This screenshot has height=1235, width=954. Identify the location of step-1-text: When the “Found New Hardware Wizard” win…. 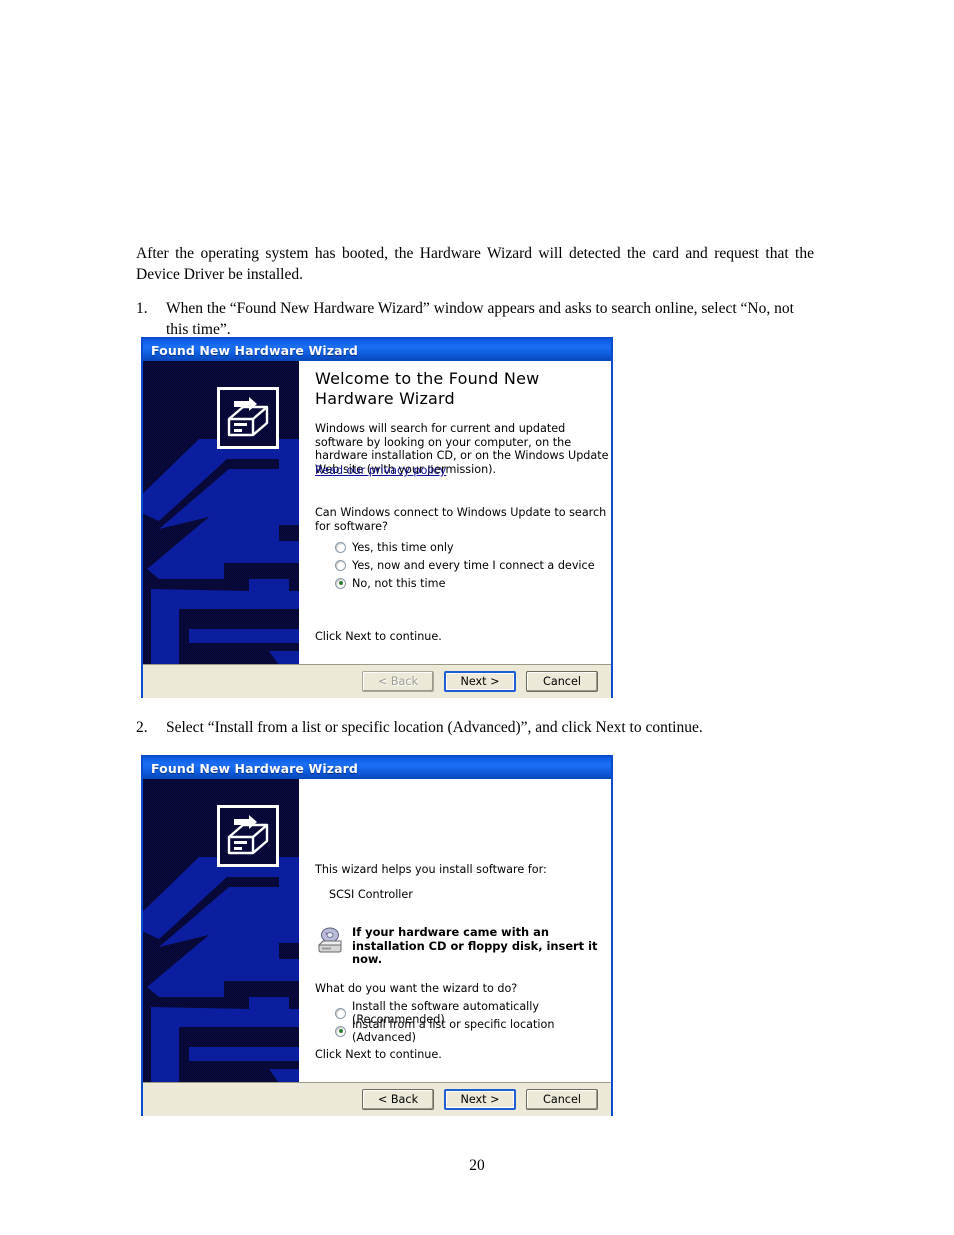
(480, 319).